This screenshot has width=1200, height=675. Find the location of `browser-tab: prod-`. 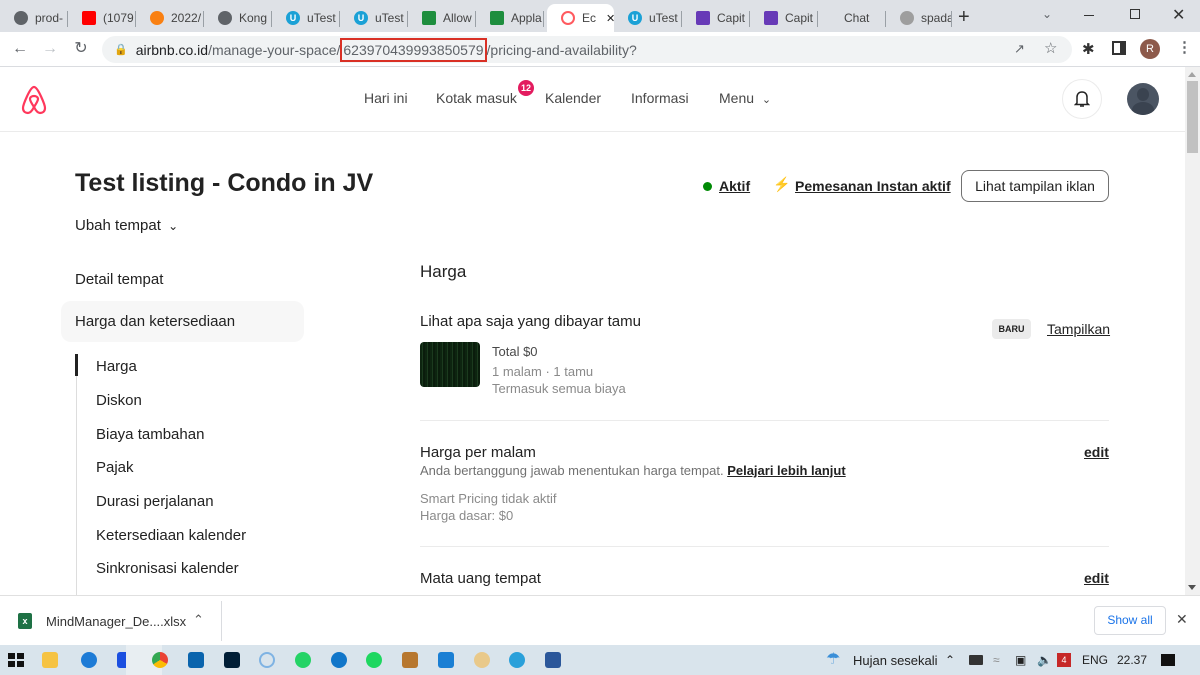

browser-tab: prod- is located at coordinates (34, 18).